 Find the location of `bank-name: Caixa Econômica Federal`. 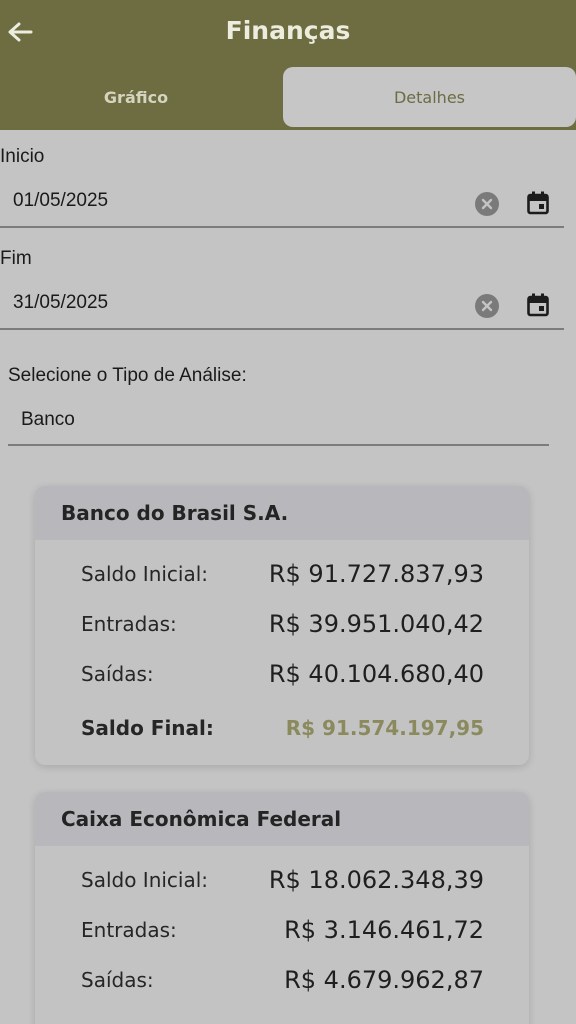

bank-name: Caixa Econômica Federal is located at coordinates (282, 819).